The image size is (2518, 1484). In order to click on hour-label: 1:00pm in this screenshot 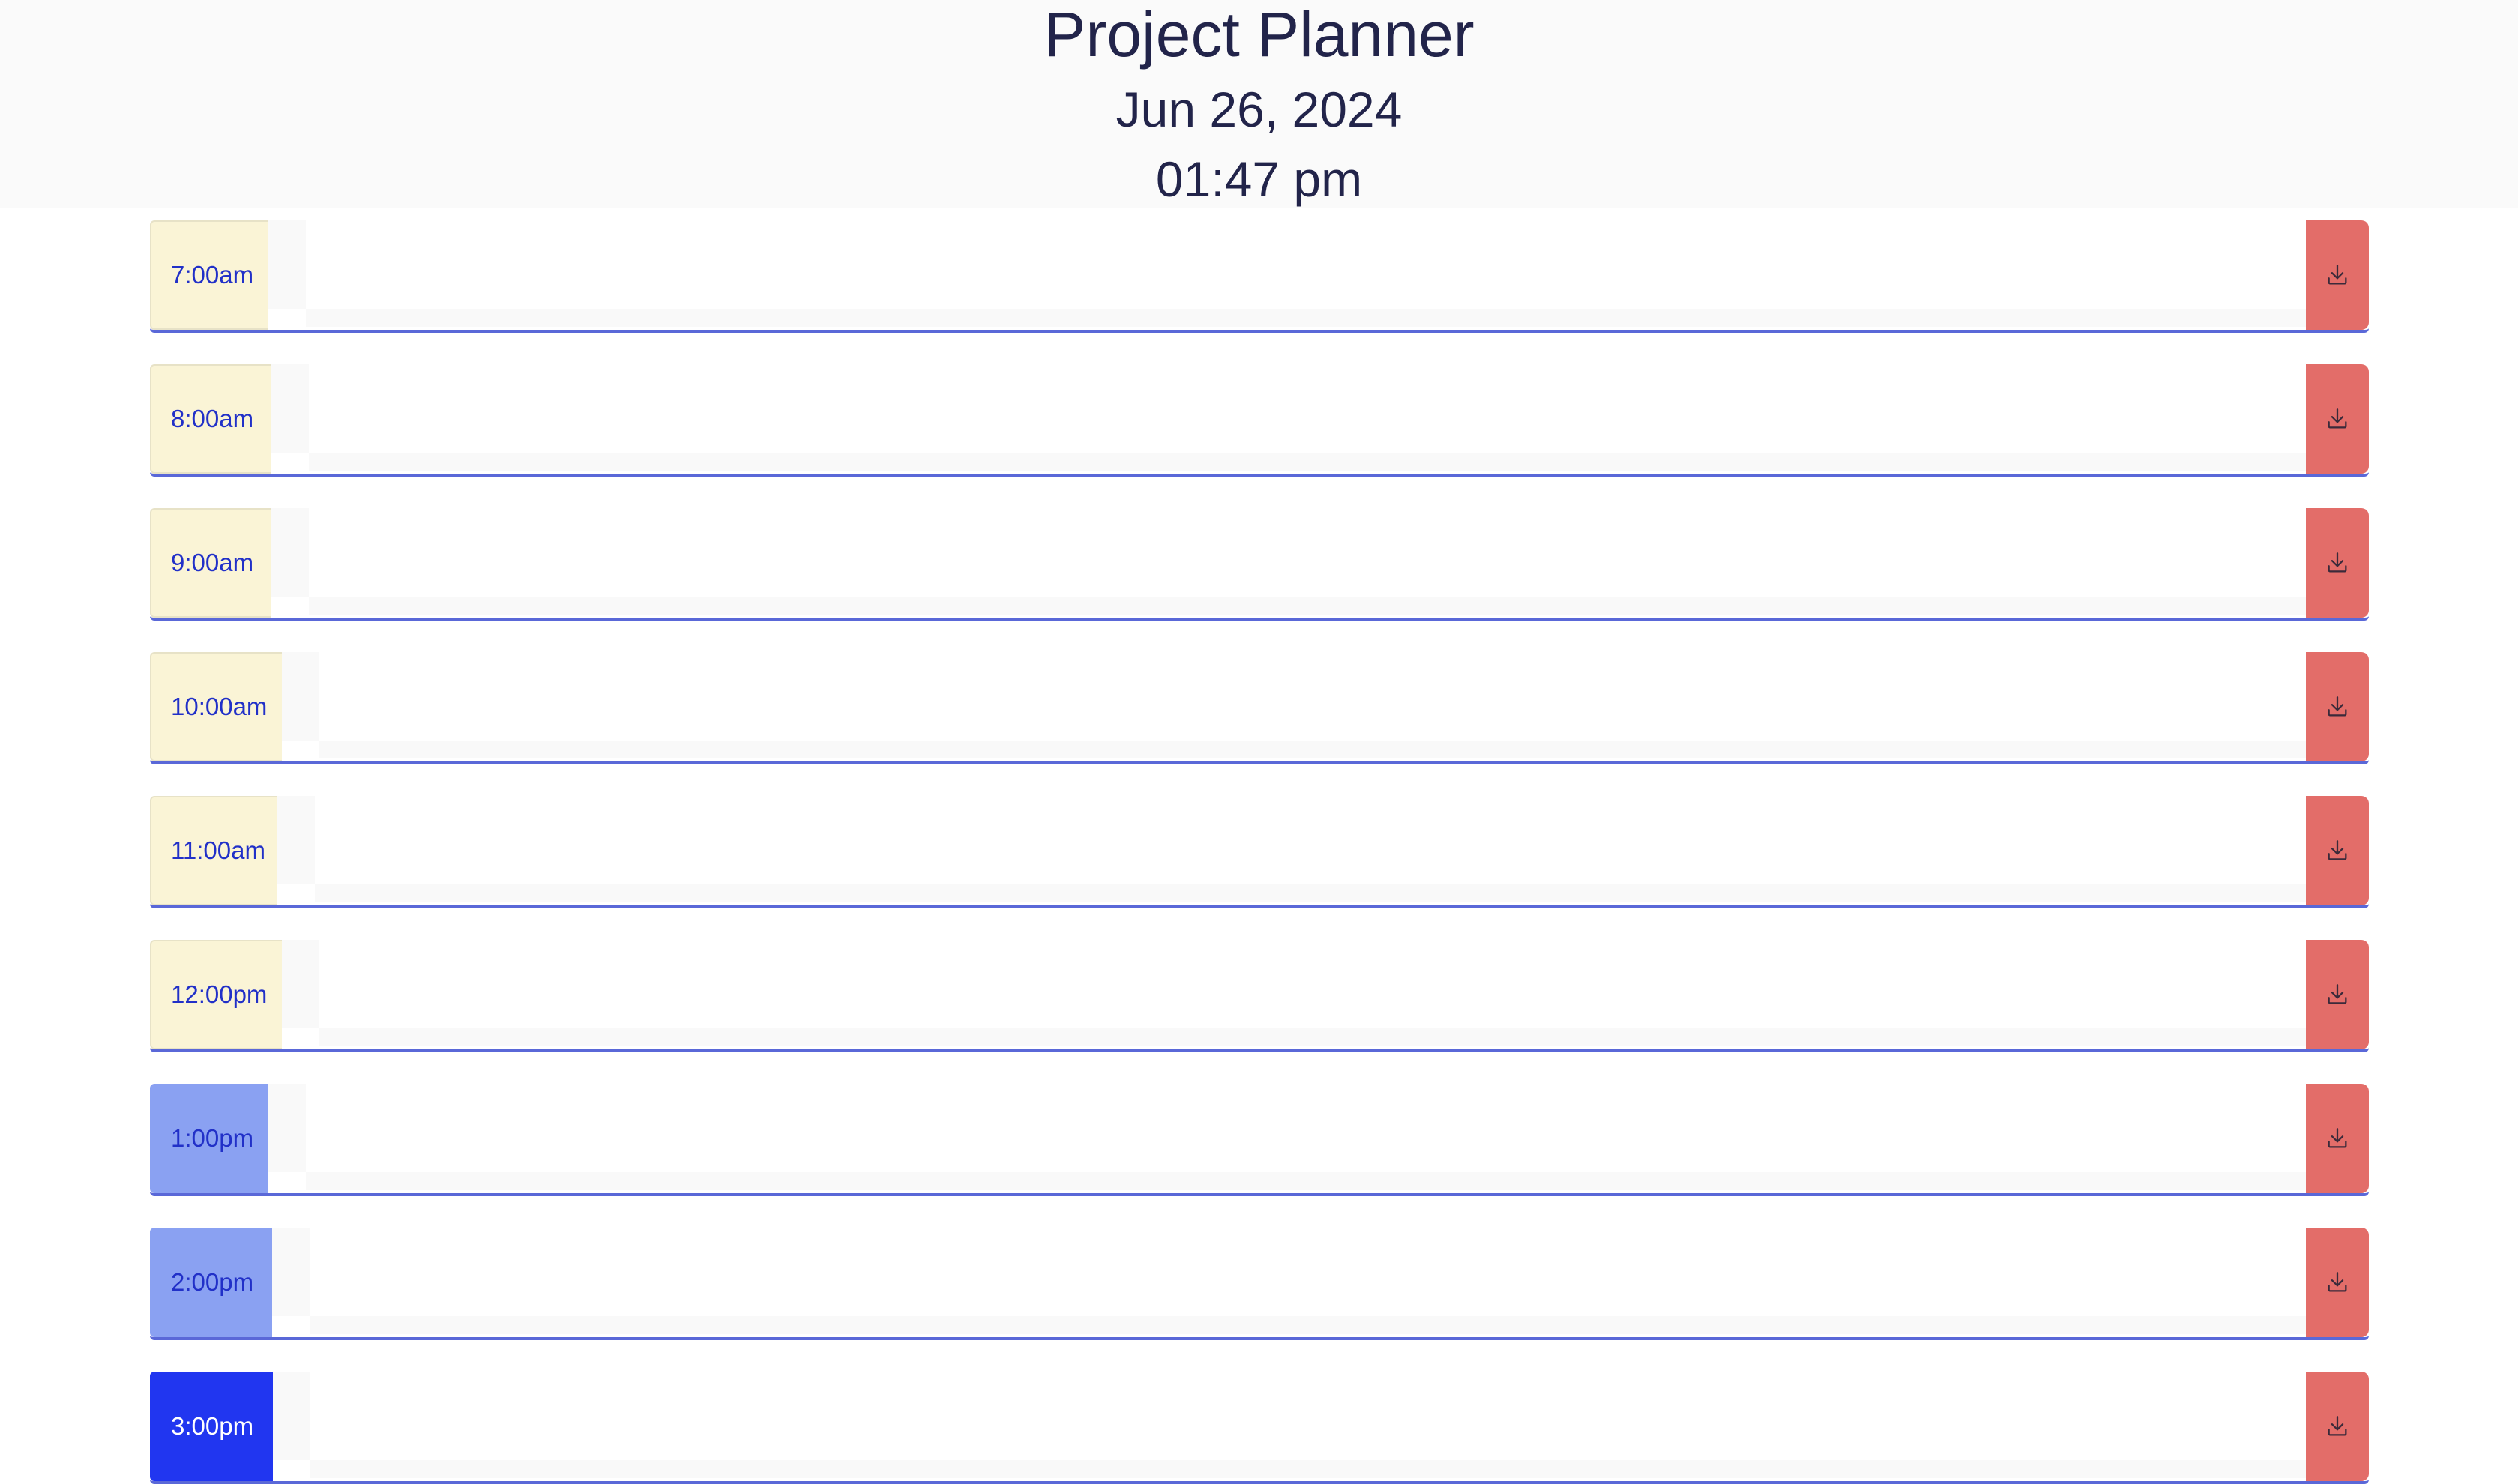, I will do `click(209, 1139)`.